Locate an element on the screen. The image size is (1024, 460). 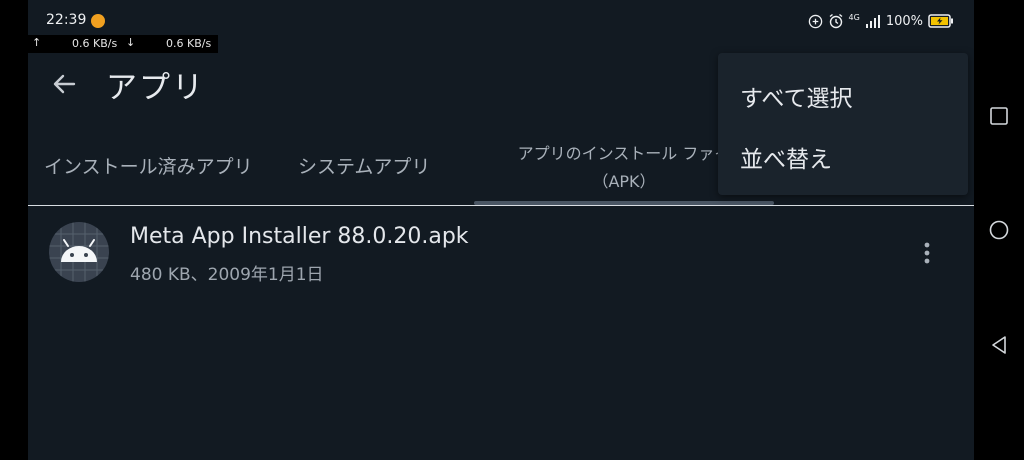
recents-square-icon is located at coordinates (999, 116).